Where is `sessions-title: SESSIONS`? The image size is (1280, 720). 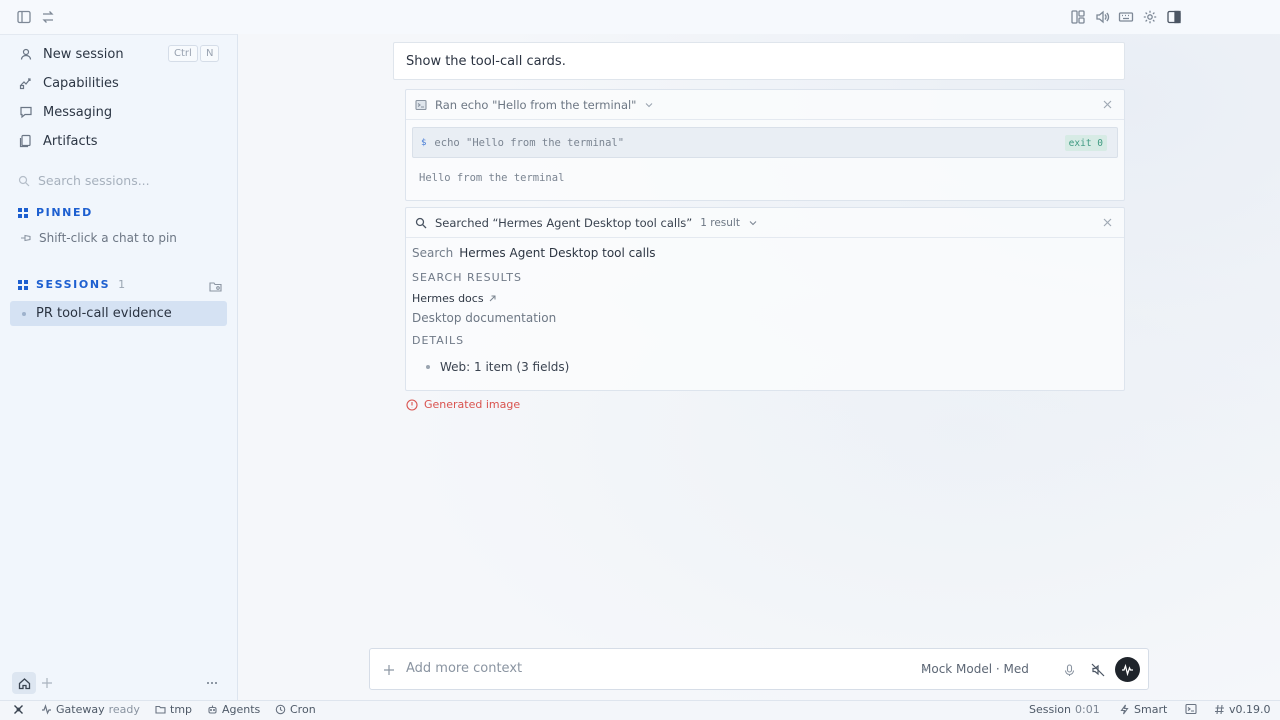 sessions-title: SESSIONS is located at coordinates (73, 284).